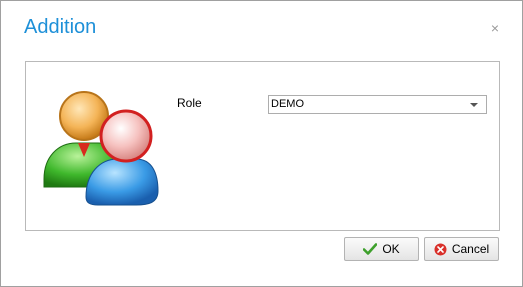 The height and width of the screenshot is (287, 523). I want to click on role-select-value: DEMO, so click(287, 104).